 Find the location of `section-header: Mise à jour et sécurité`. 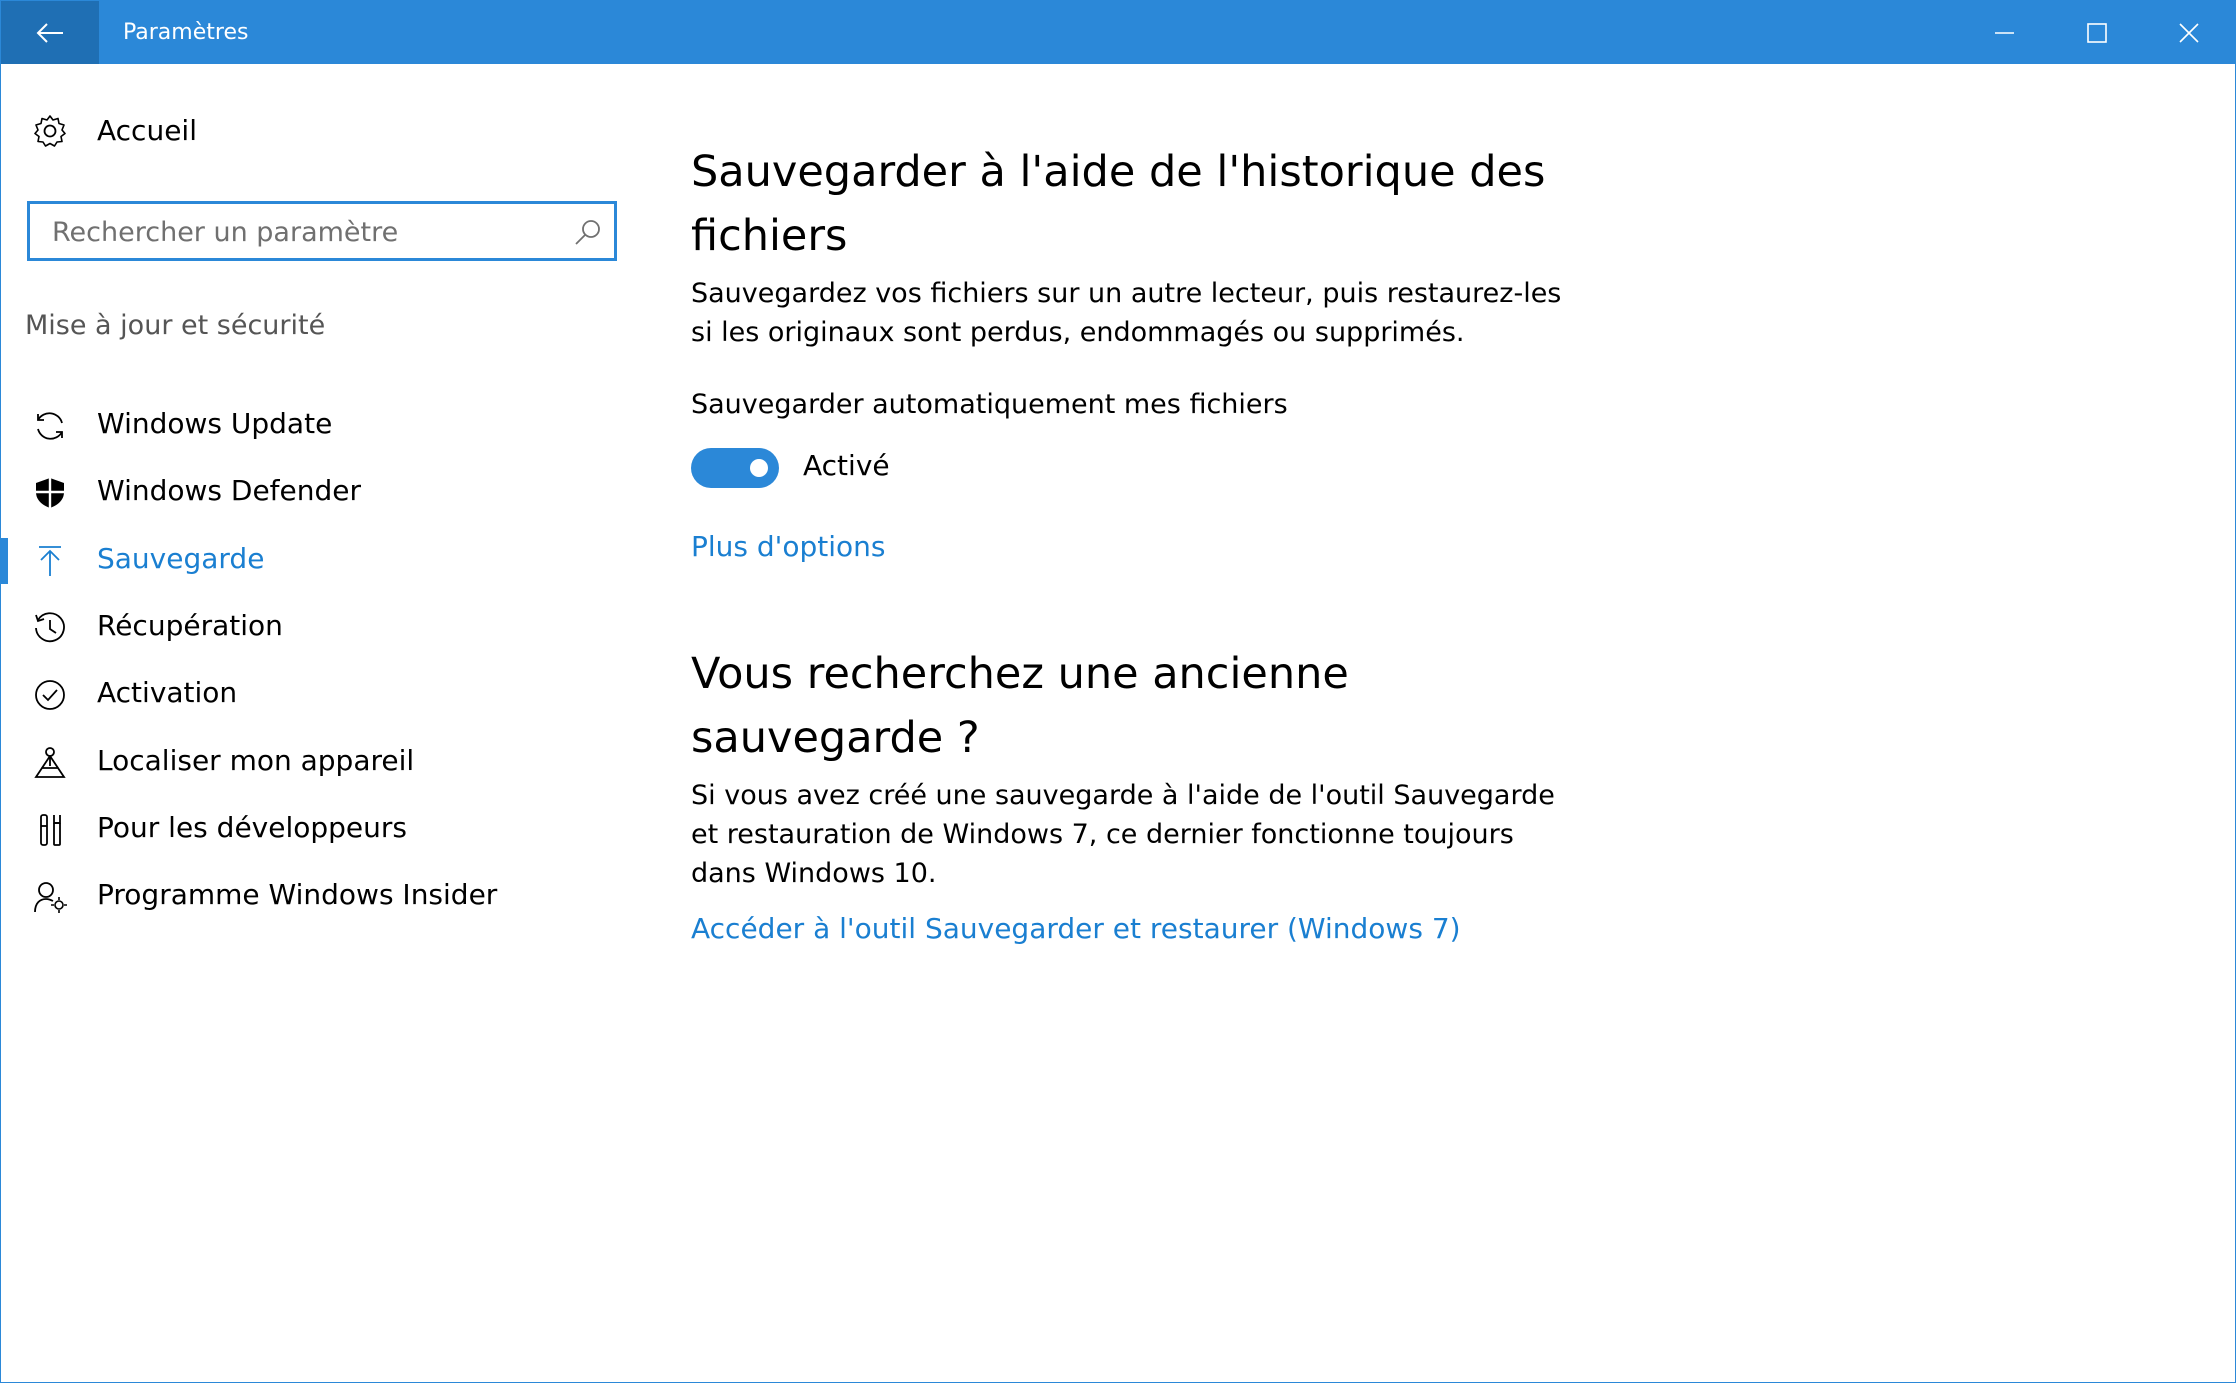

section-header: Mise à jour et sécurité is located at coordinates (175, 325).